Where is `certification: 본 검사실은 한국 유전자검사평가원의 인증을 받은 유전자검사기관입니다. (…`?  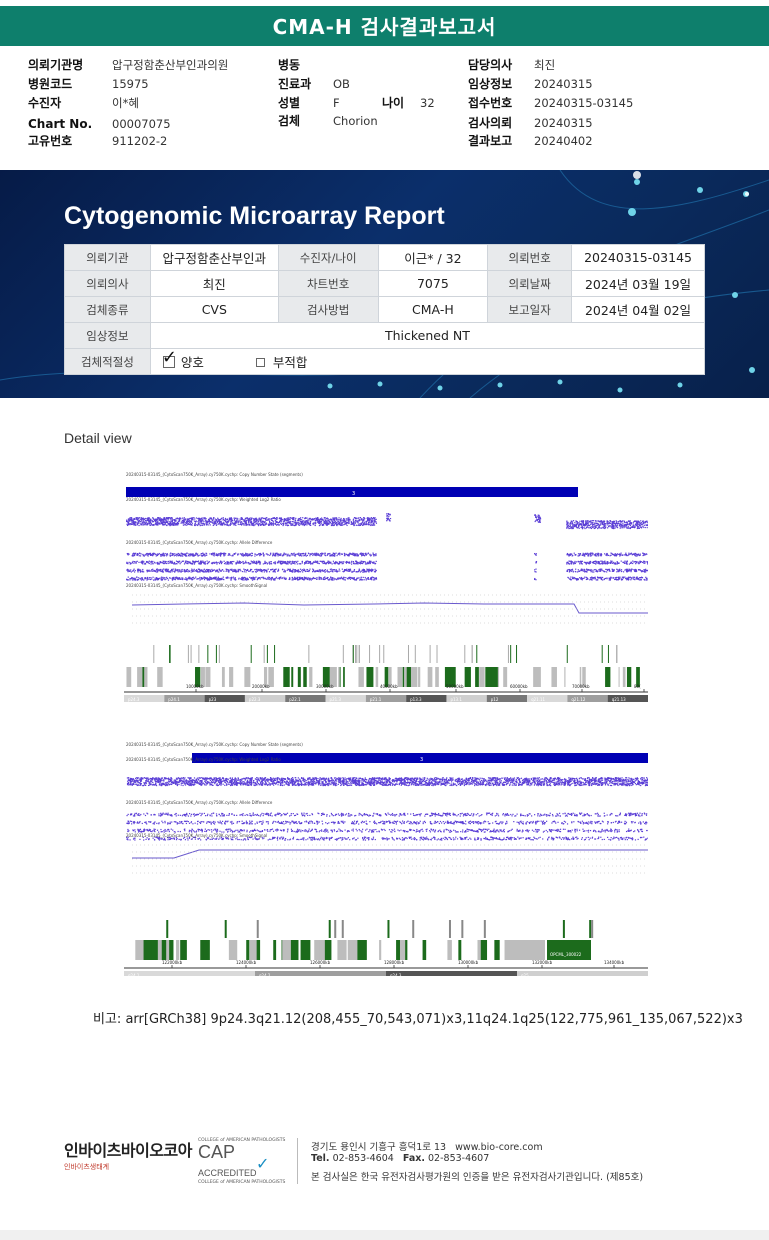
certification: 본 검사실은 한국 유전자검사평가원의 인증을 받은 유전자검사기관입니다. (… is located at coordinates (477, 1177).